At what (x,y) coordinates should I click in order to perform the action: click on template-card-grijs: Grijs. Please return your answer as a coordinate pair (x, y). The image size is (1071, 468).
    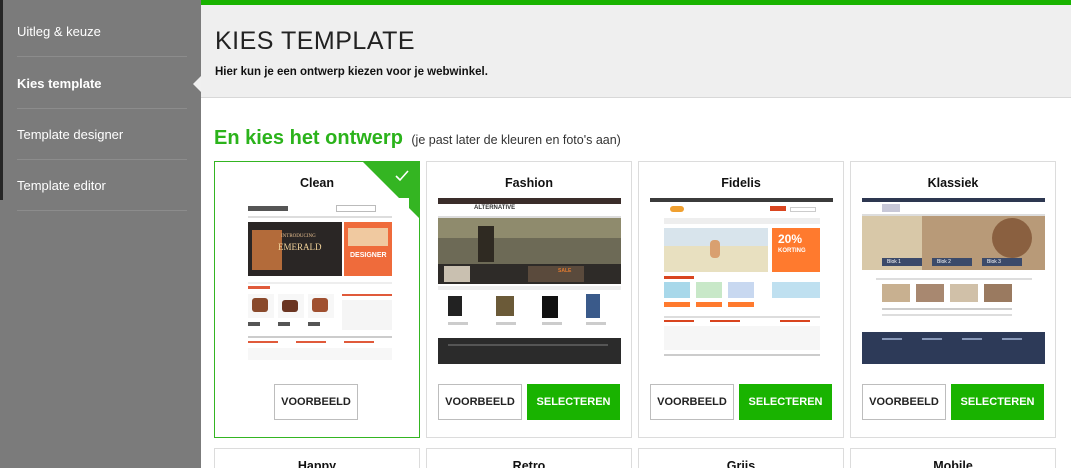
    Looking at the image, I should click on (741, 458).